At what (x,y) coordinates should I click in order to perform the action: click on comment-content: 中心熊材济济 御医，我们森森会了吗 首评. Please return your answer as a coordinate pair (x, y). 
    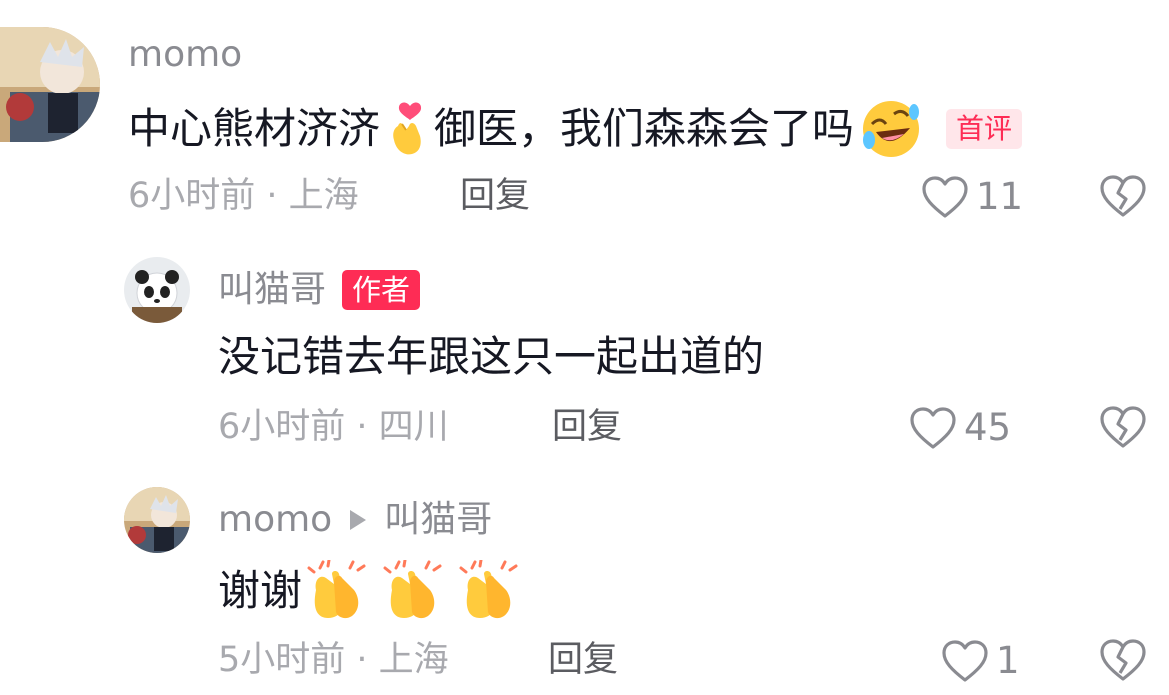
    Looking at the image, I should click on (575, 129).